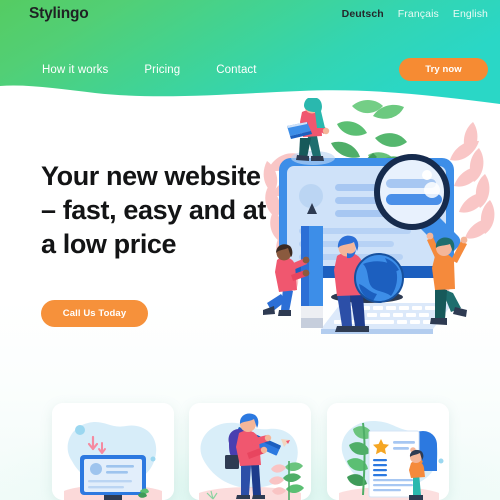 This screenshot has height=500, width=500. I want to click on brand-logo: Stylingo, so click(59, 14).